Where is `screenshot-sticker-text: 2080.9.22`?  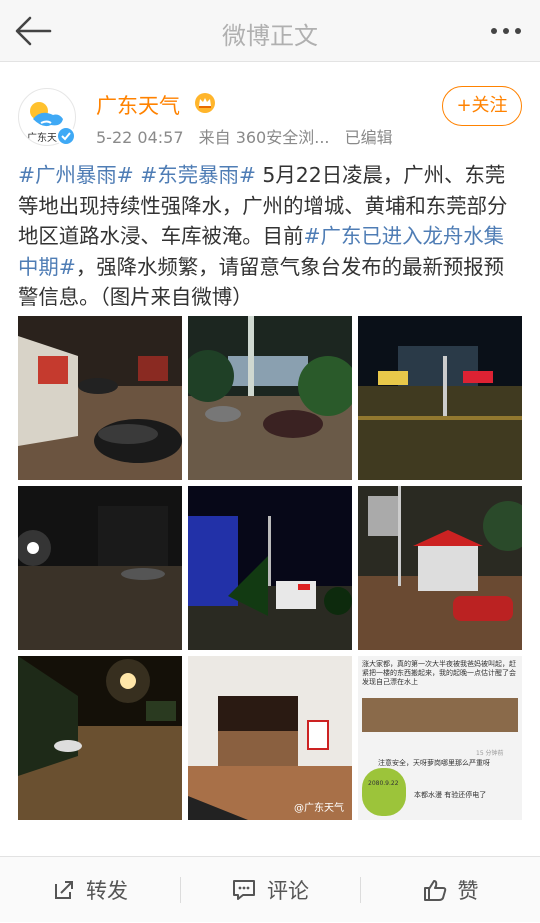
screenshot-sticker-text: 2080.9.22 is located at coordinates (383, 783).